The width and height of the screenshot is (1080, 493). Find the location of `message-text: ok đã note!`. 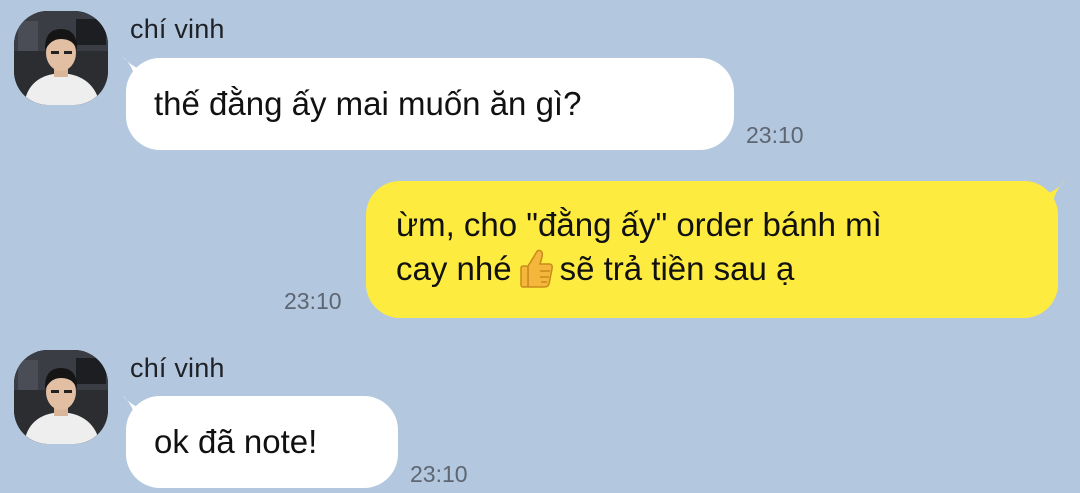

message-text: ok đã note! is located at coordinates (236, 441).